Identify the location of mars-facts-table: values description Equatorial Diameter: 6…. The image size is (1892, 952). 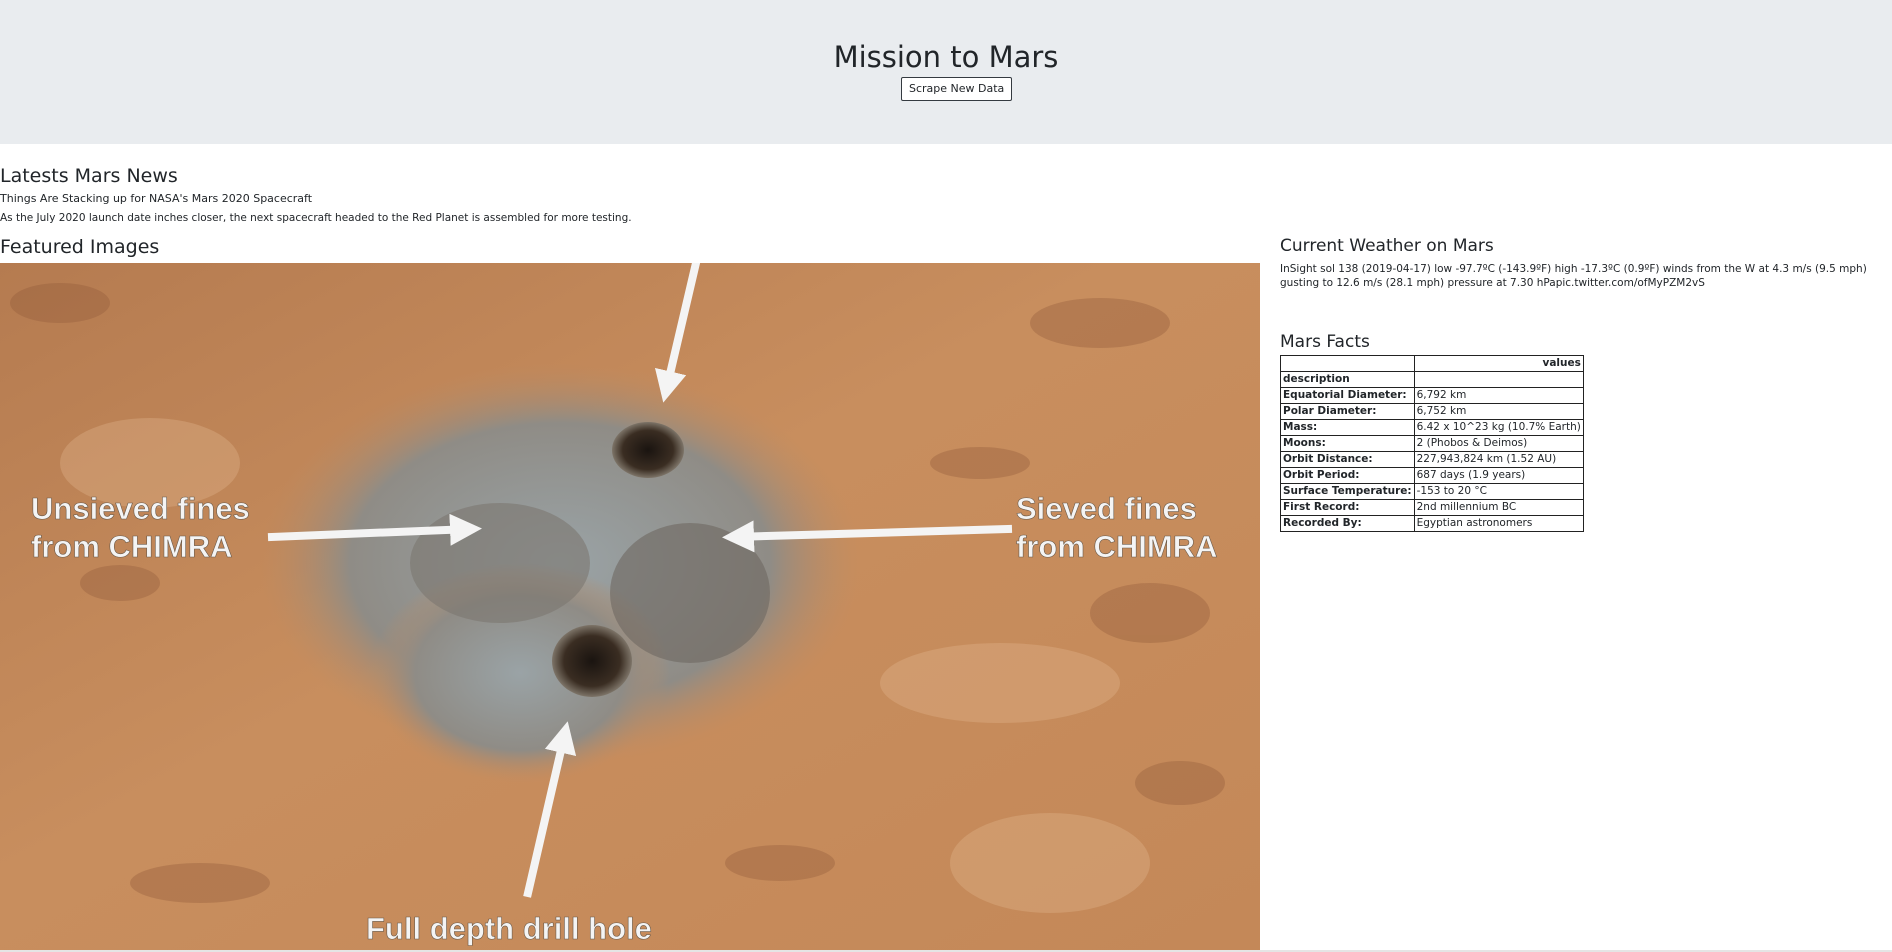
(1432, 443).